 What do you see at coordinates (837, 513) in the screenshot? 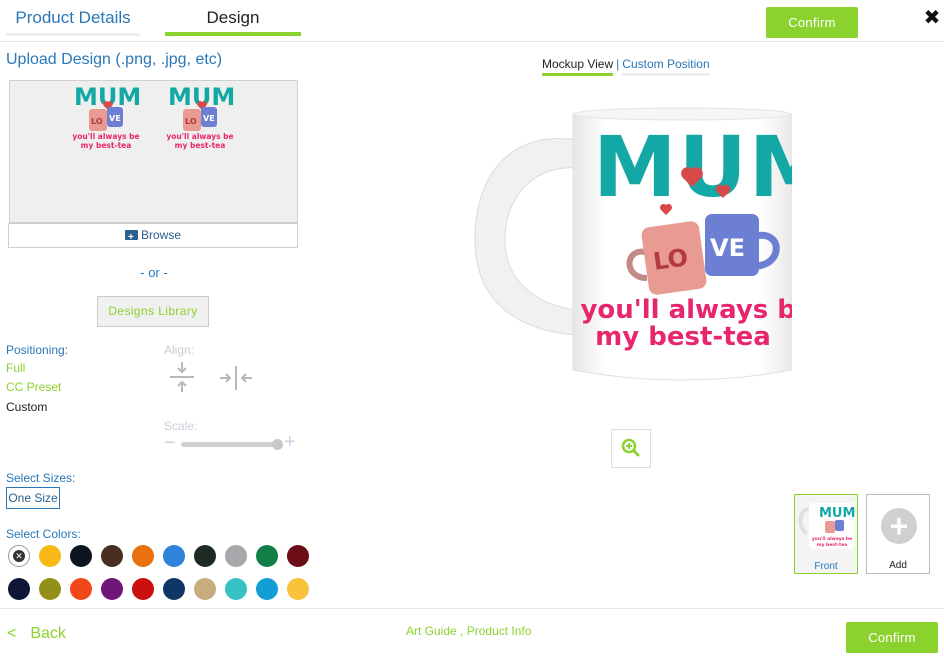
I see `thumb-word: MUM` at bounding box center [837, 513].